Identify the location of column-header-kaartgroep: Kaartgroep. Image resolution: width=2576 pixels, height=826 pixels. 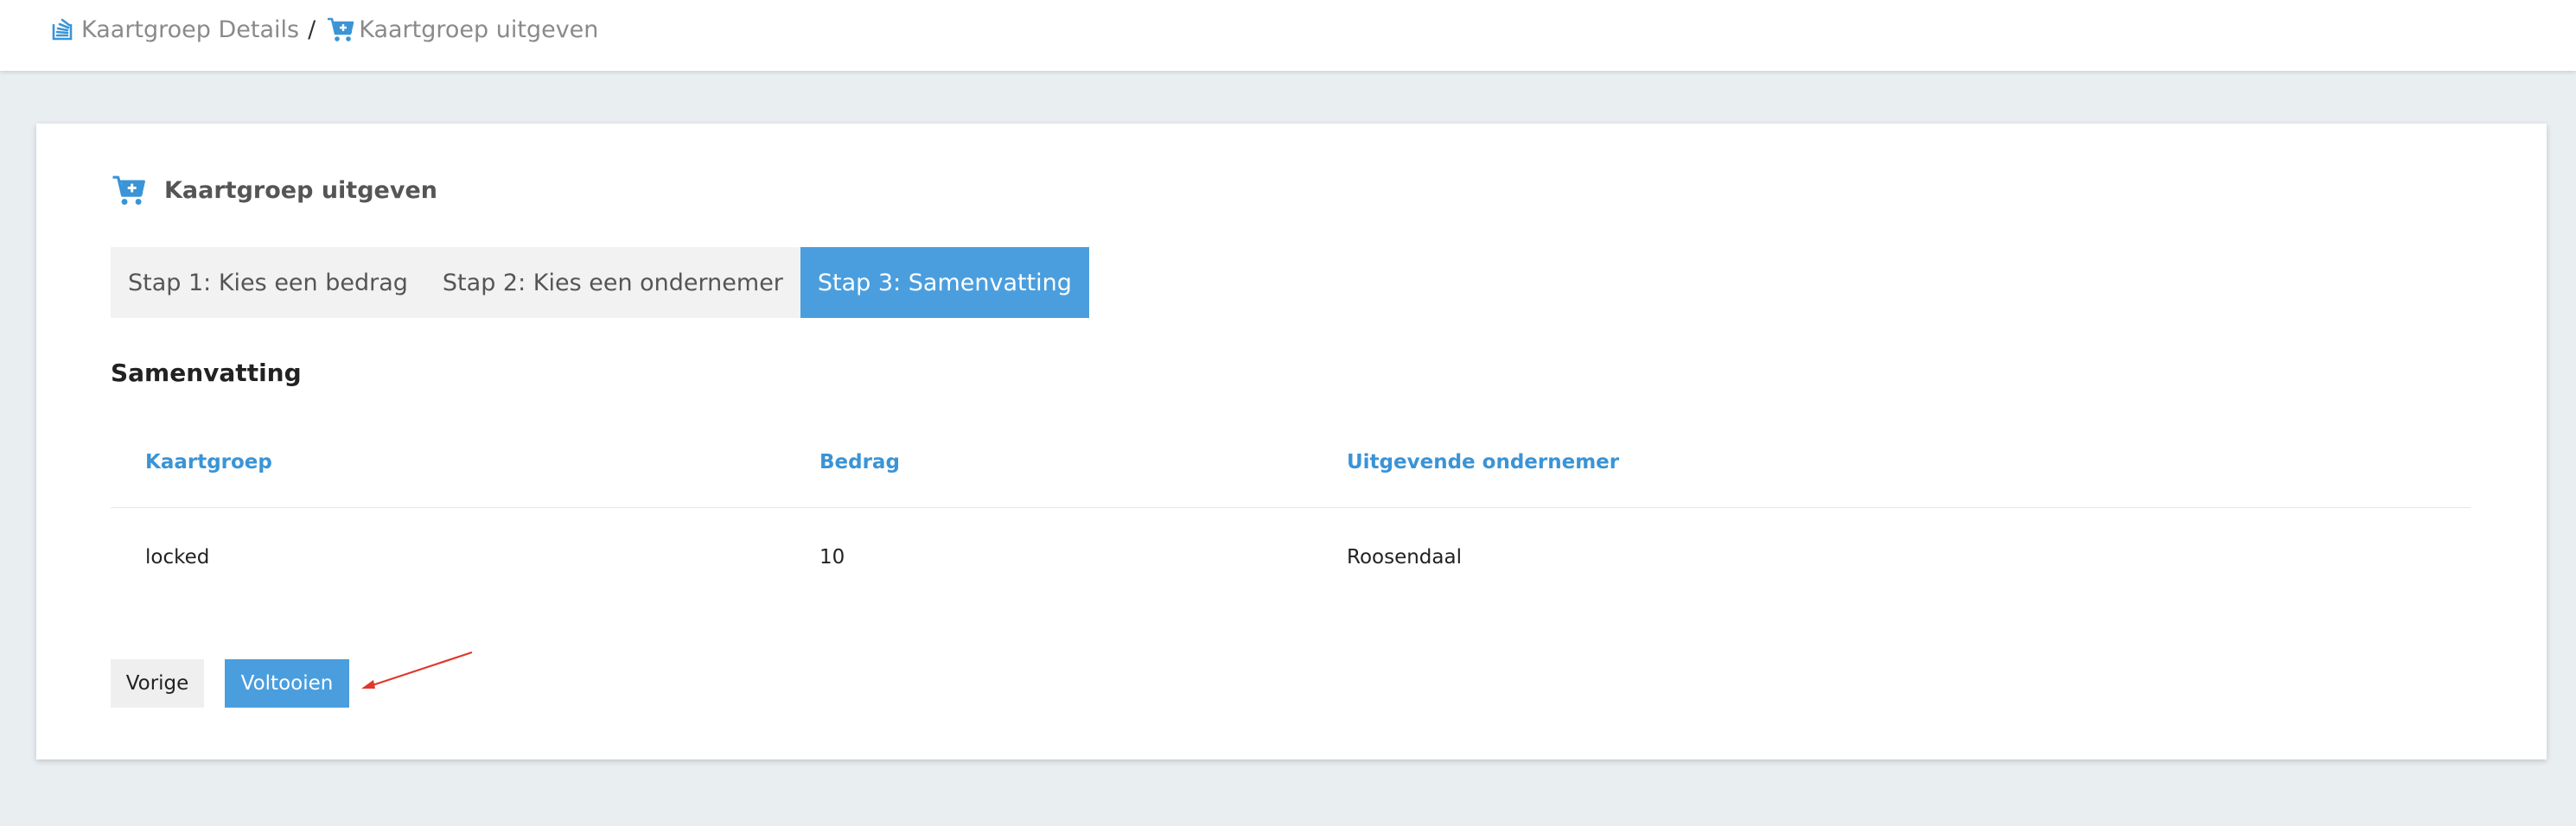
(448, 462).